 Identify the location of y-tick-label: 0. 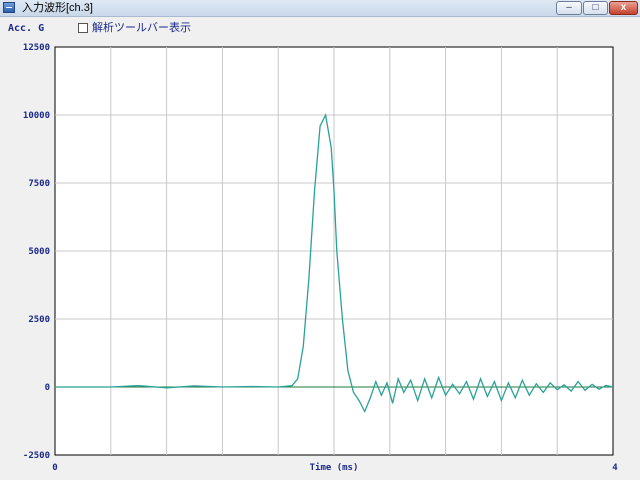
(47, 388).